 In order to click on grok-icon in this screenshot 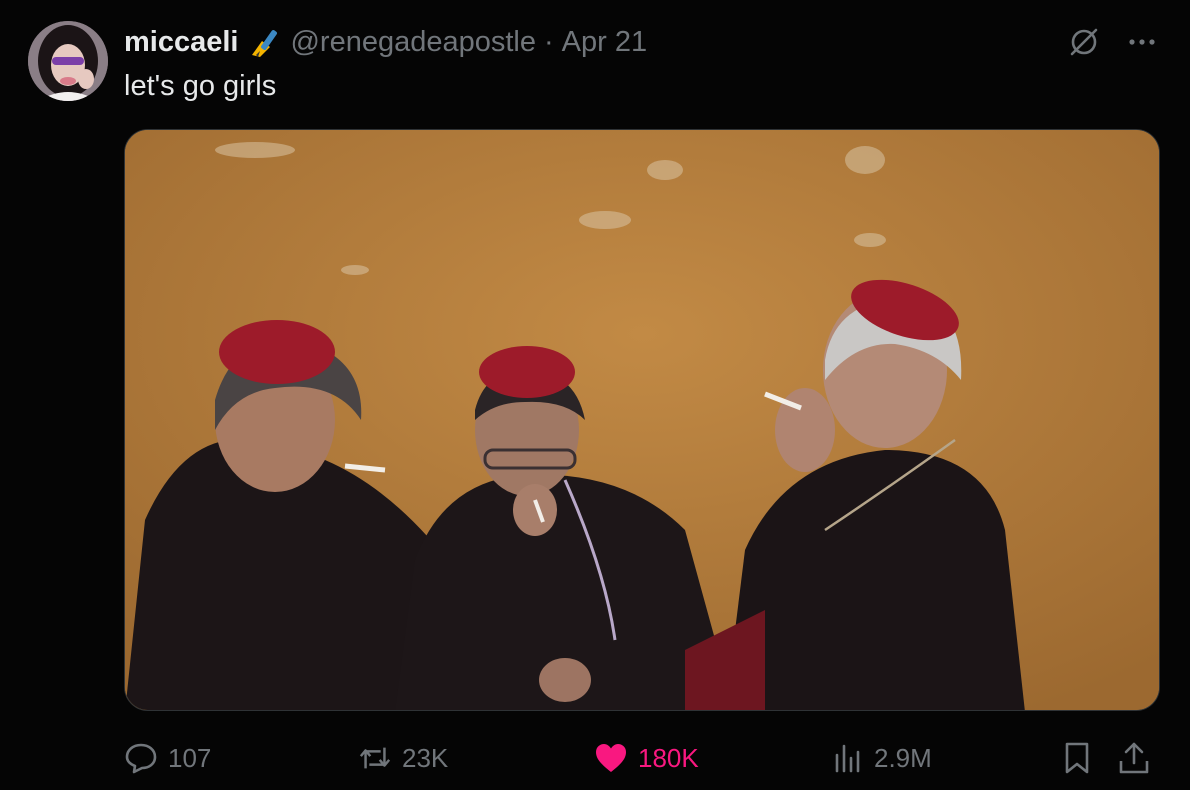, I will do `click(1084, 42)`.